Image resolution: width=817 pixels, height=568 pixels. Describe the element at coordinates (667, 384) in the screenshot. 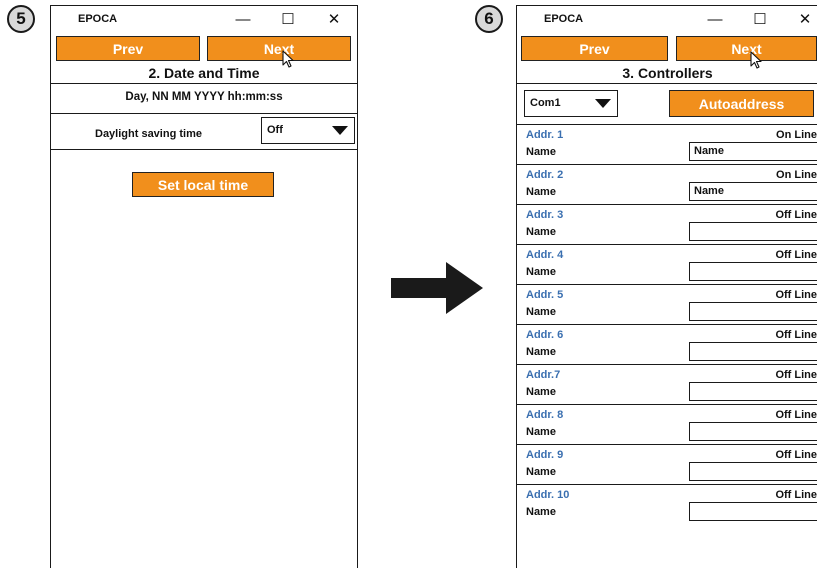

I see `controller-row: Addr.7 Off Line Name` at that location.